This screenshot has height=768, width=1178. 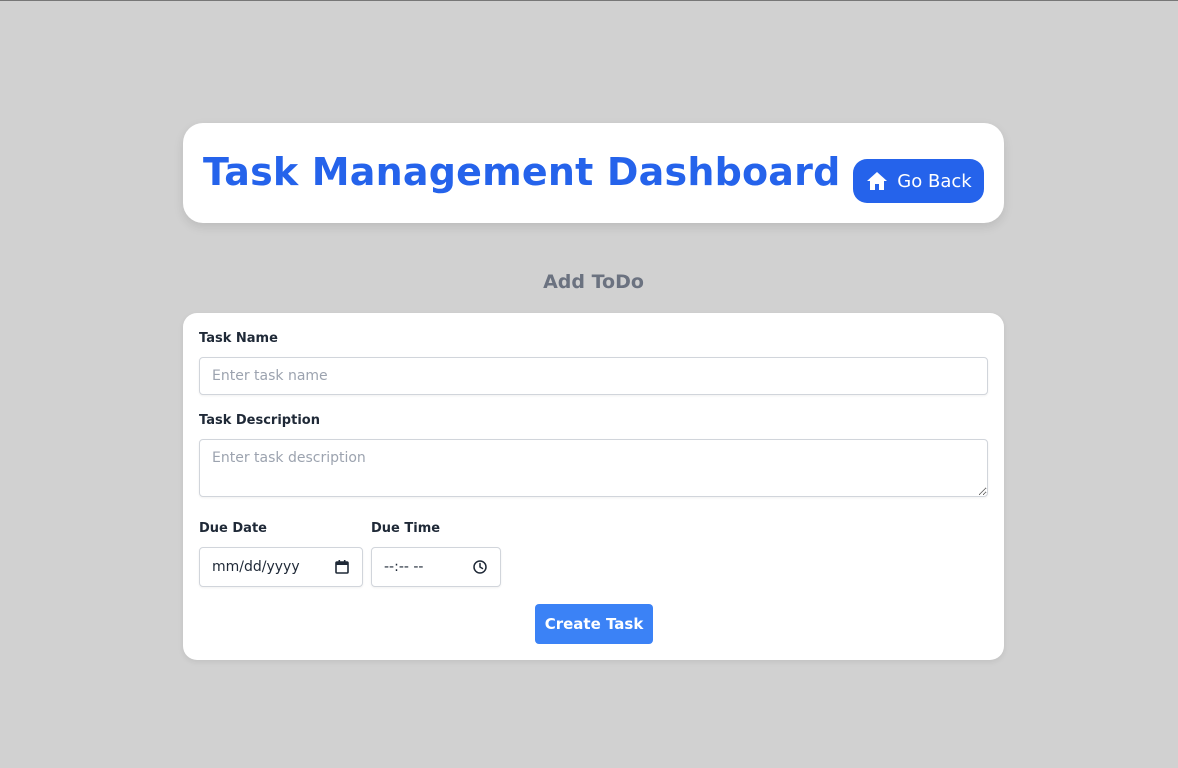 I want to click on header-card: Task Management Dashboard Go Back, so click(x=593, y=173).